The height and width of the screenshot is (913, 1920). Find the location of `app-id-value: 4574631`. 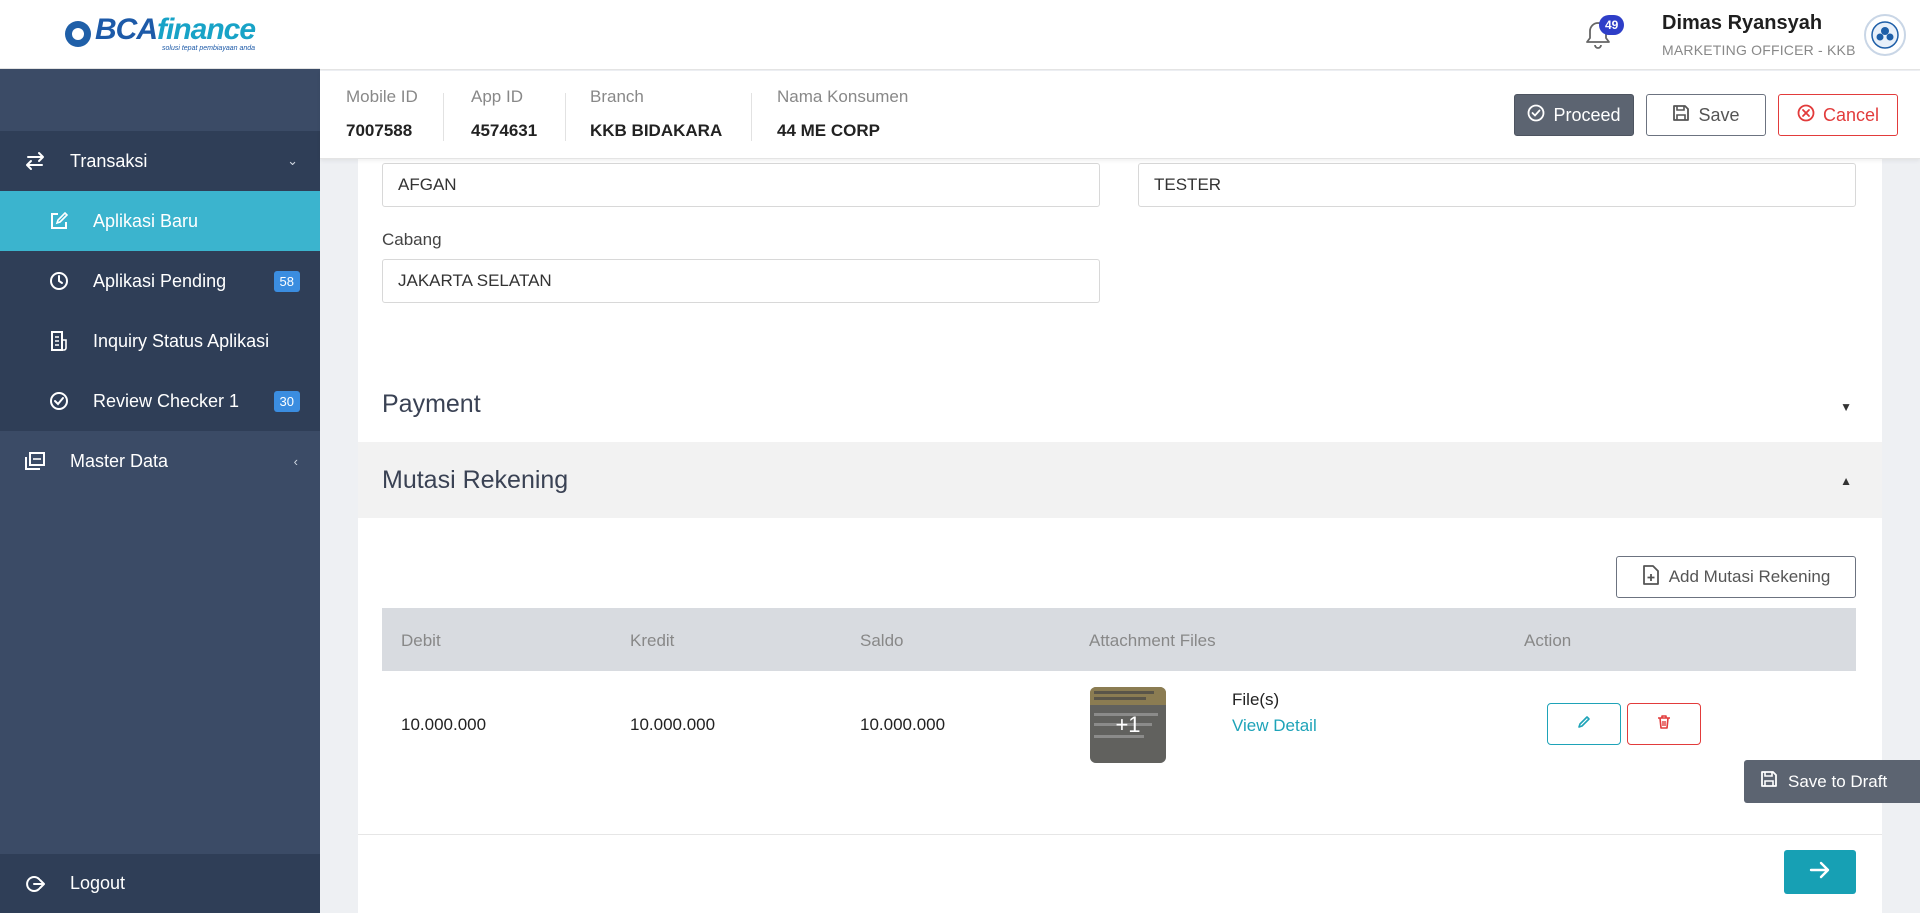

app-id-value: 4574631 is located at coordinates (504, 130).